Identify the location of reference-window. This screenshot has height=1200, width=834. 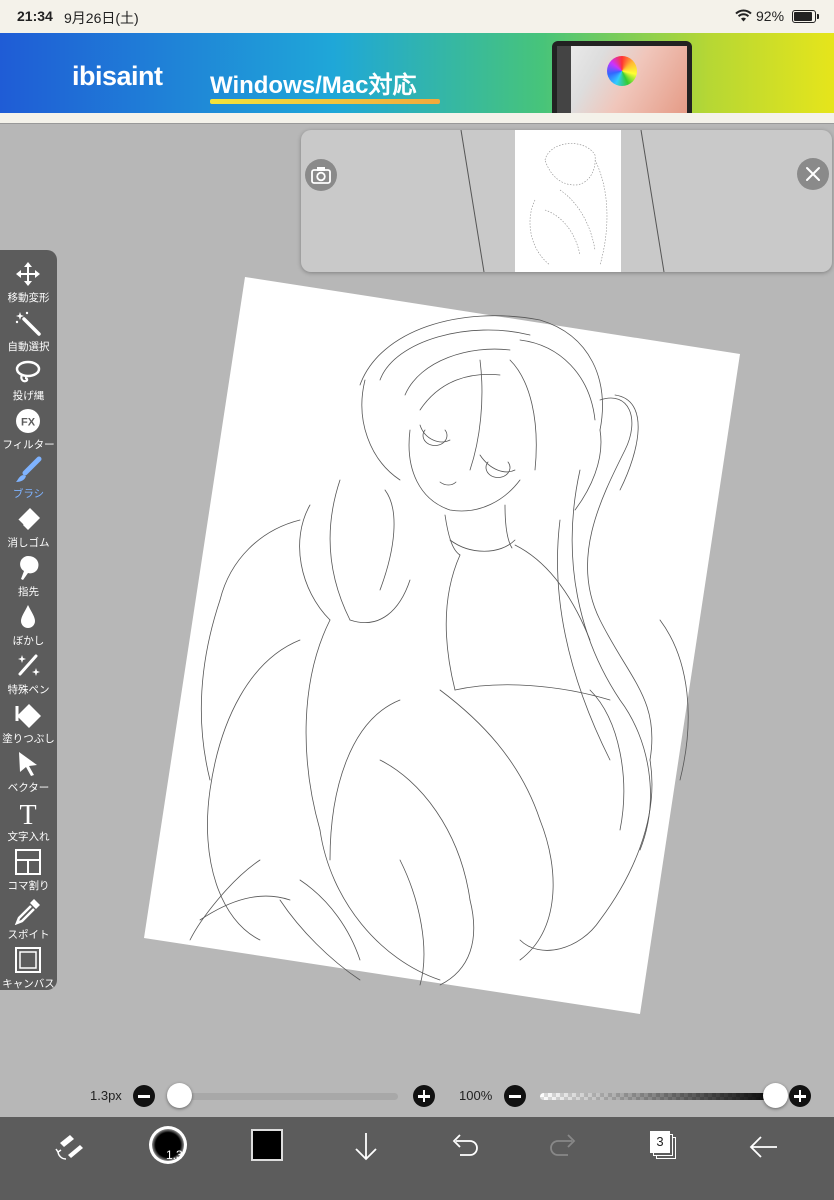
(566, 201).